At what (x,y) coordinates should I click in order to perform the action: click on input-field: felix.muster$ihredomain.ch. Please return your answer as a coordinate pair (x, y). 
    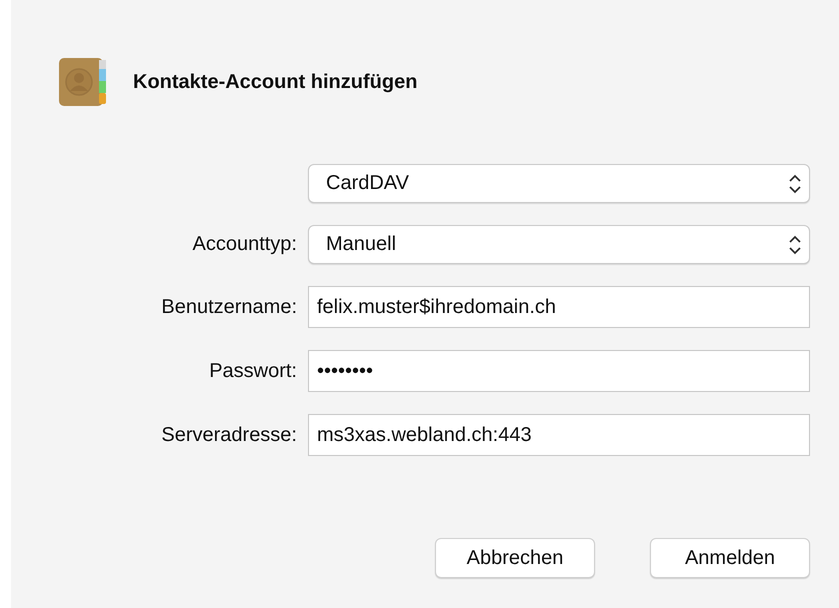
    Looking at the image, I should click on (559, 307).